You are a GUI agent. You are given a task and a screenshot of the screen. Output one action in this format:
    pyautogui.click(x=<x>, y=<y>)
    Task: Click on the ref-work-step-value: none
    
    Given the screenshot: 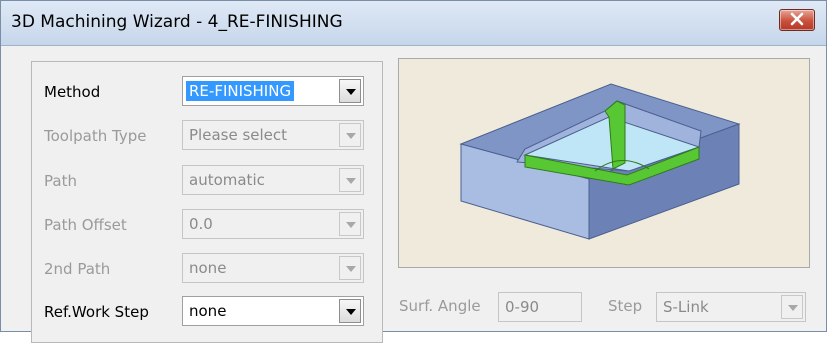 What is the action you would take?
    pyautogui.click(x=208, y=311)
    